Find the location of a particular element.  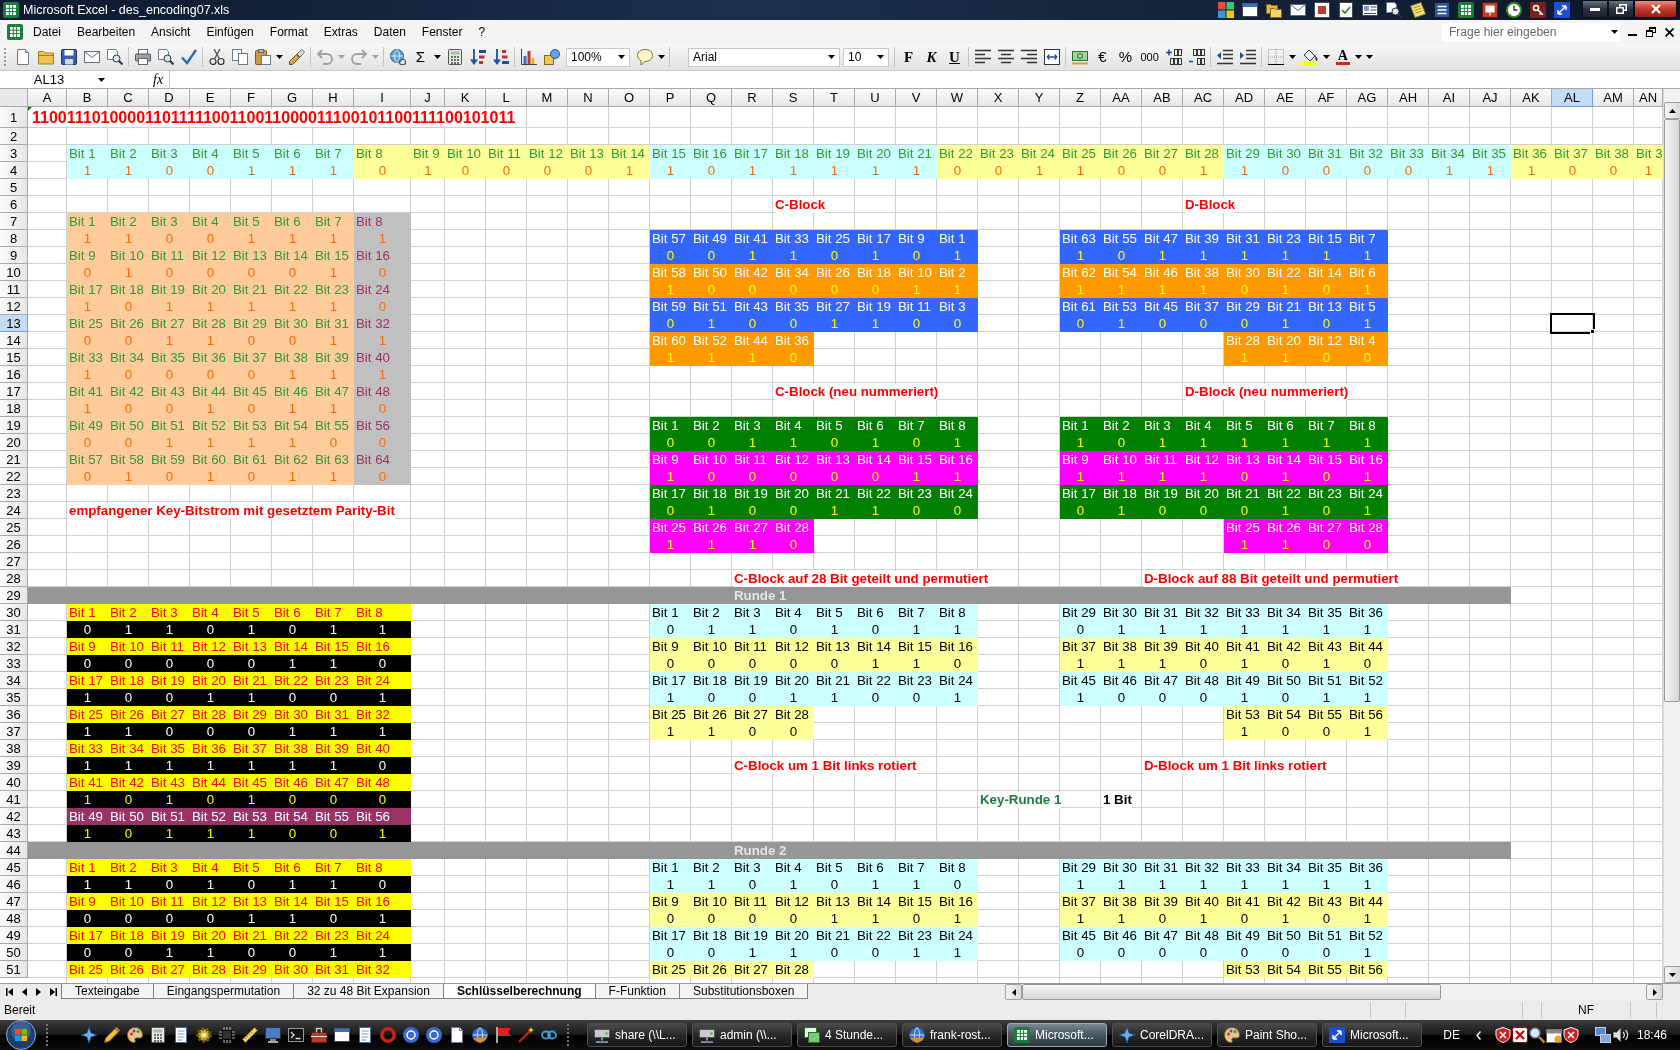

sort-descending-icon is located at coordinates (500, 57).